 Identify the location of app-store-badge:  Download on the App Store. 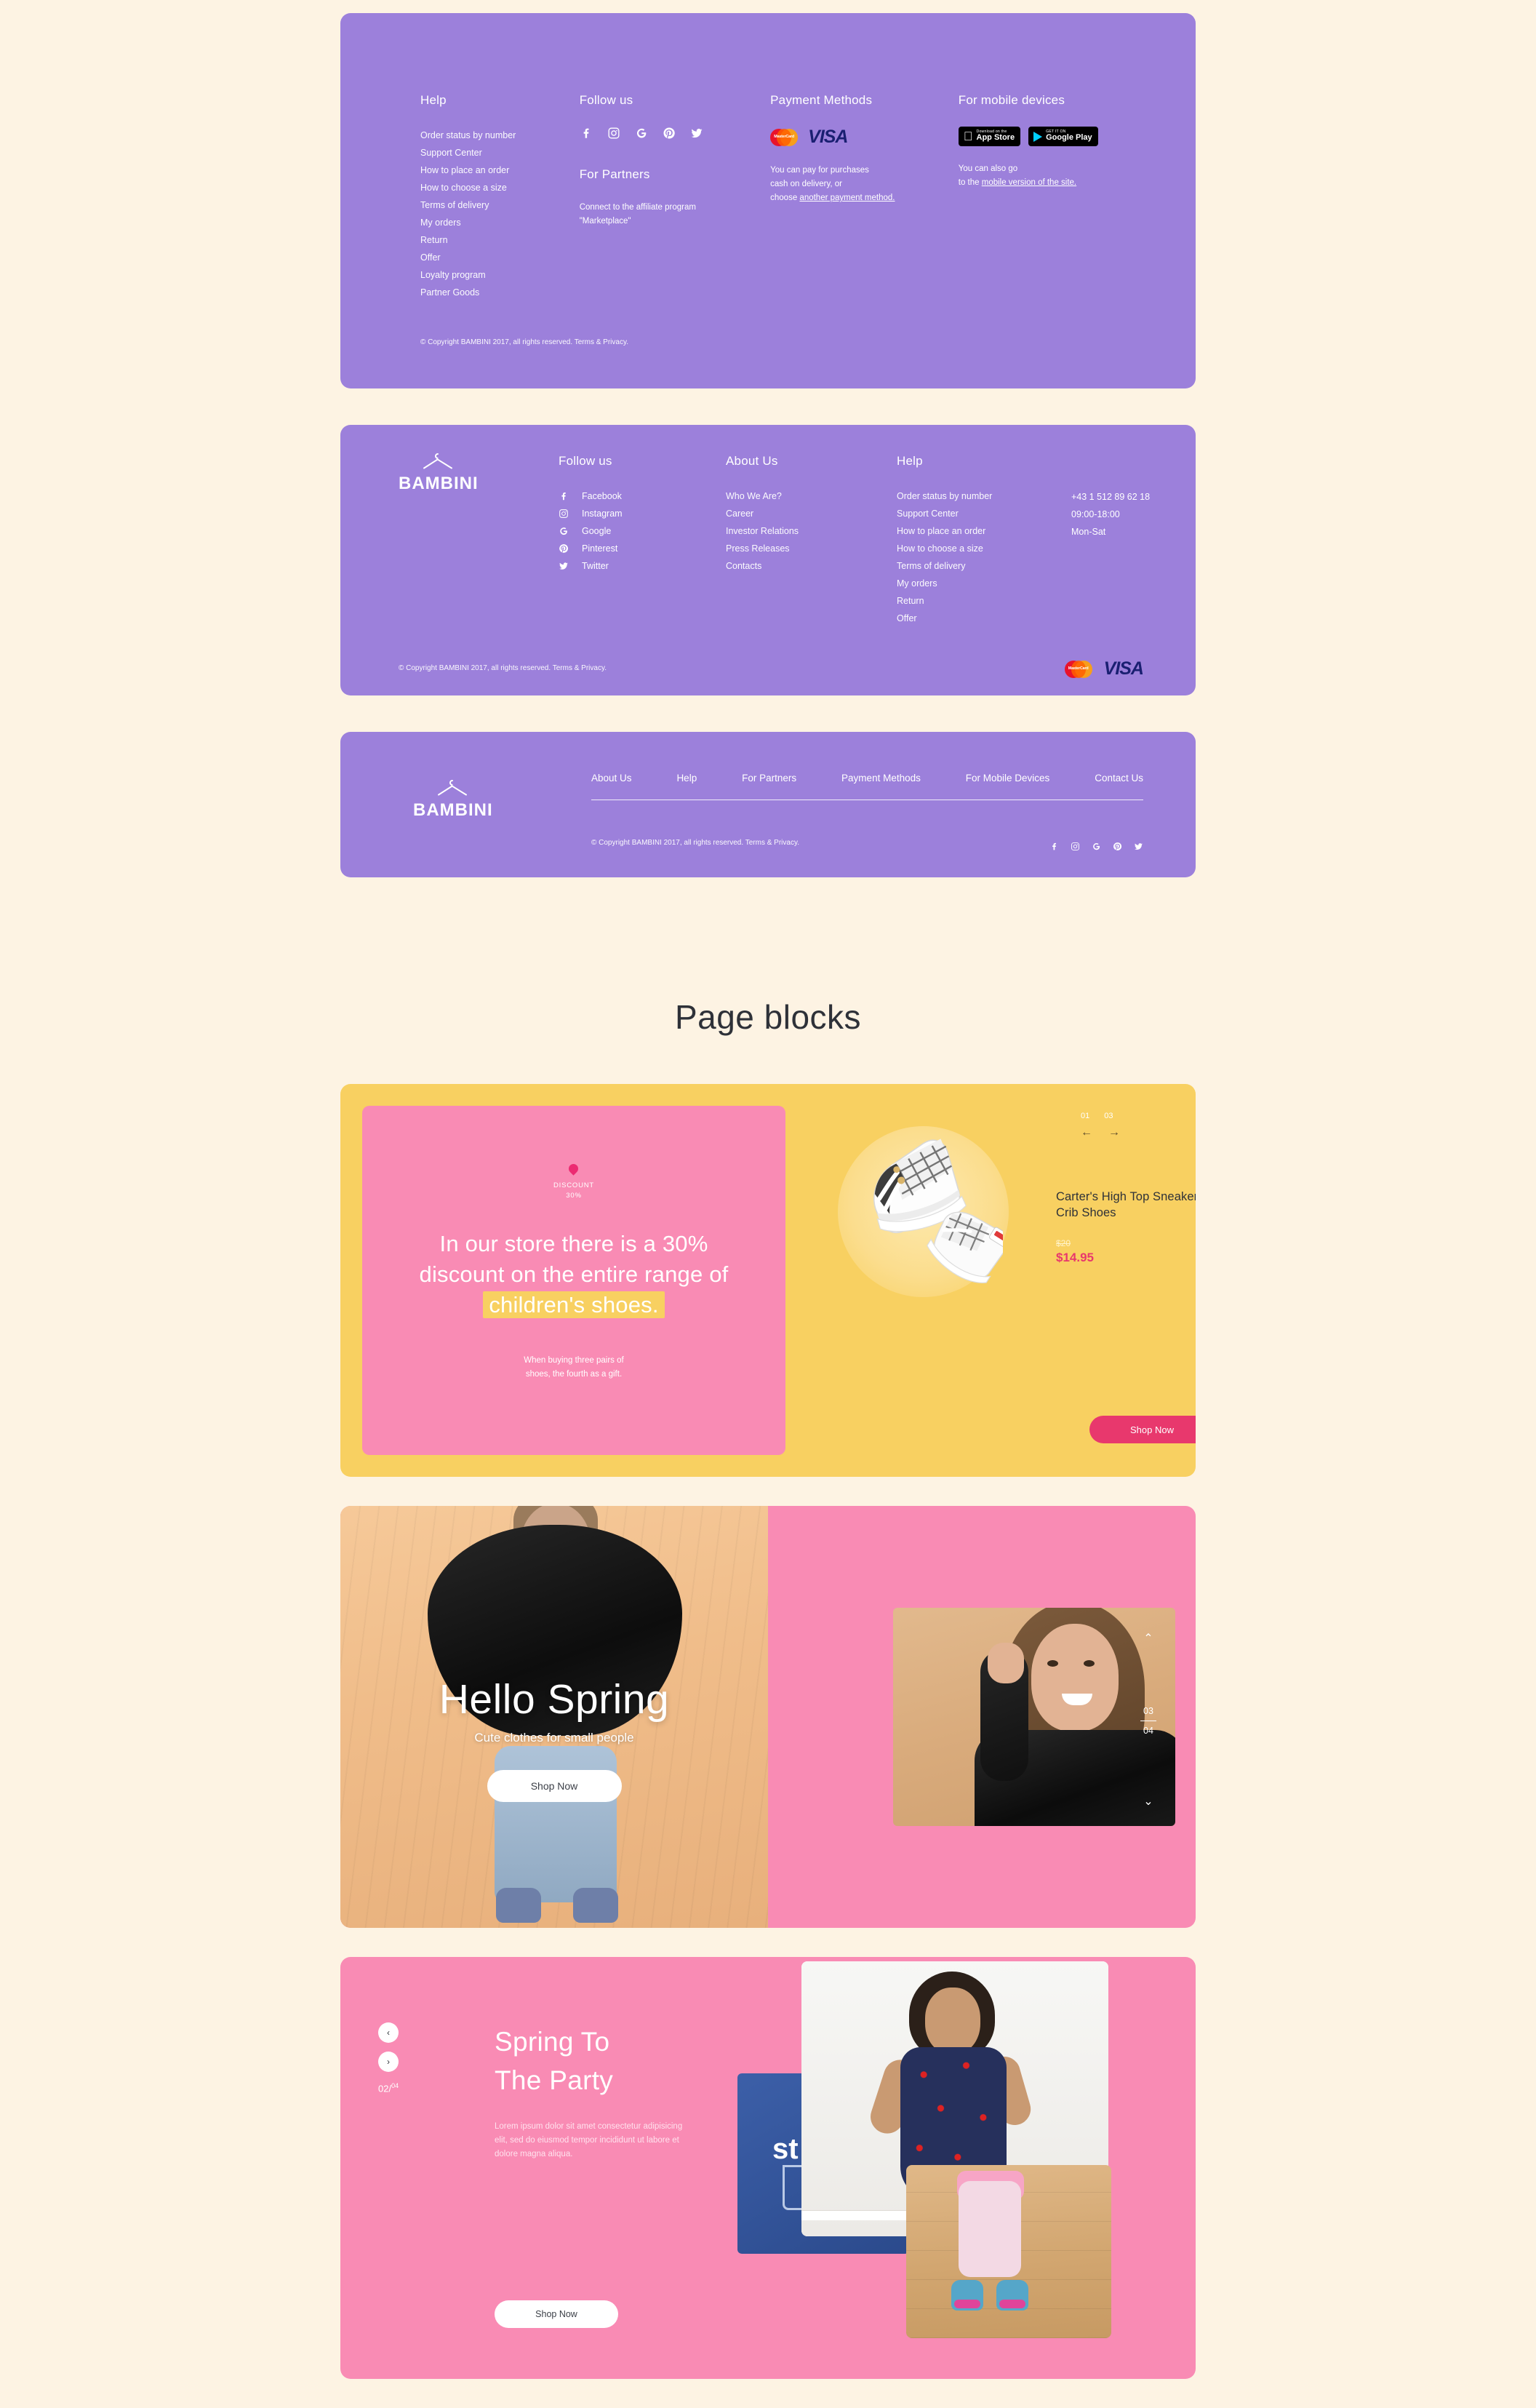
(989, 136).